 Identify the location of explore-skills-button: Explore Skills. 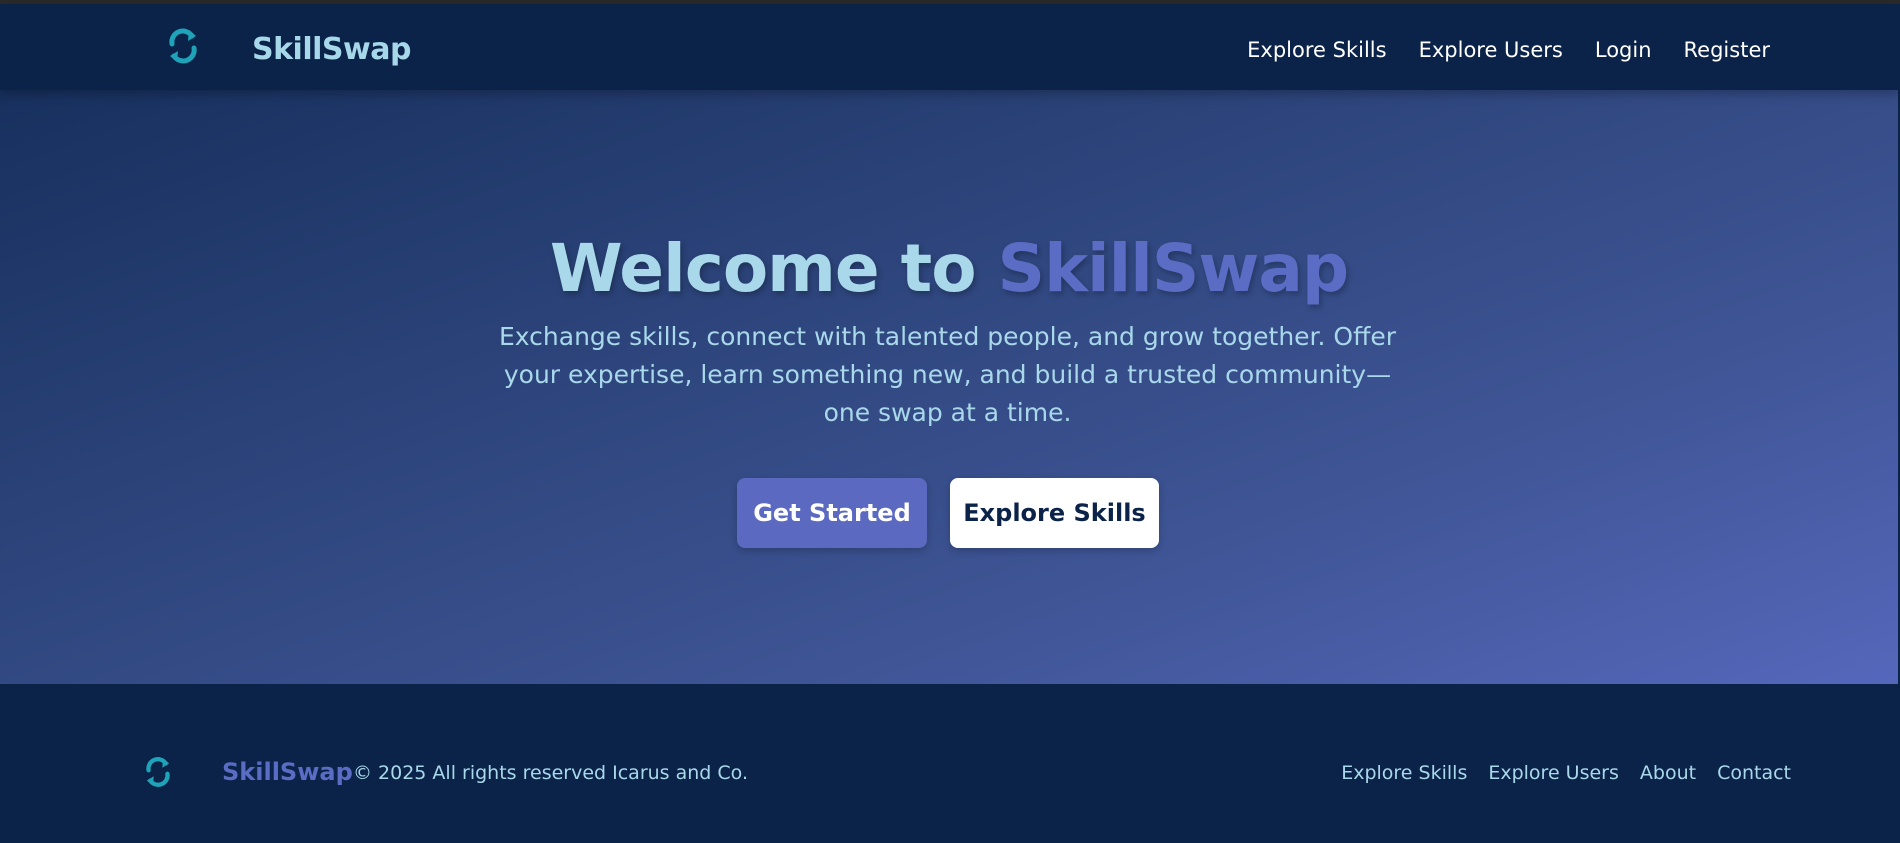
(1054, 513).